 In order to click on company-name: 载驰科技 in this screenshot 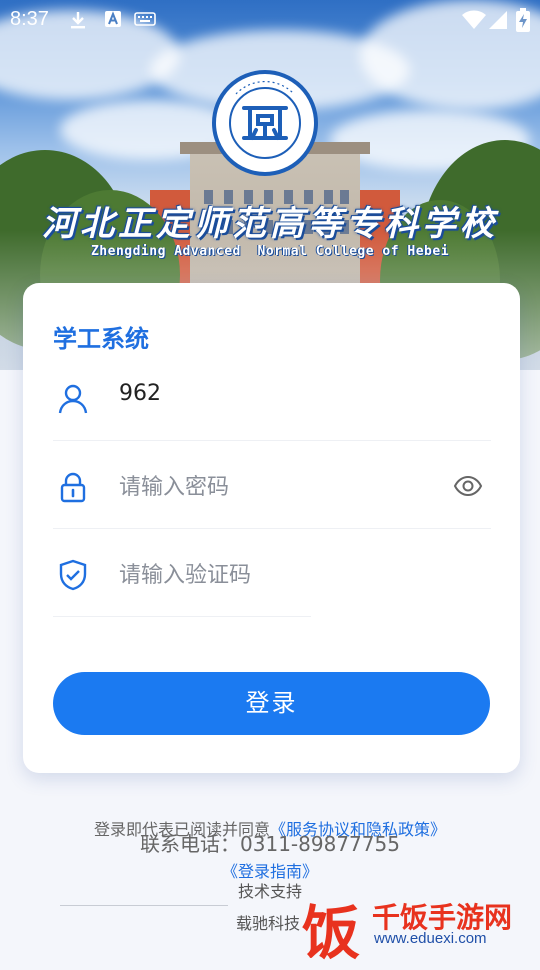, I will do `click(268, 923)`.